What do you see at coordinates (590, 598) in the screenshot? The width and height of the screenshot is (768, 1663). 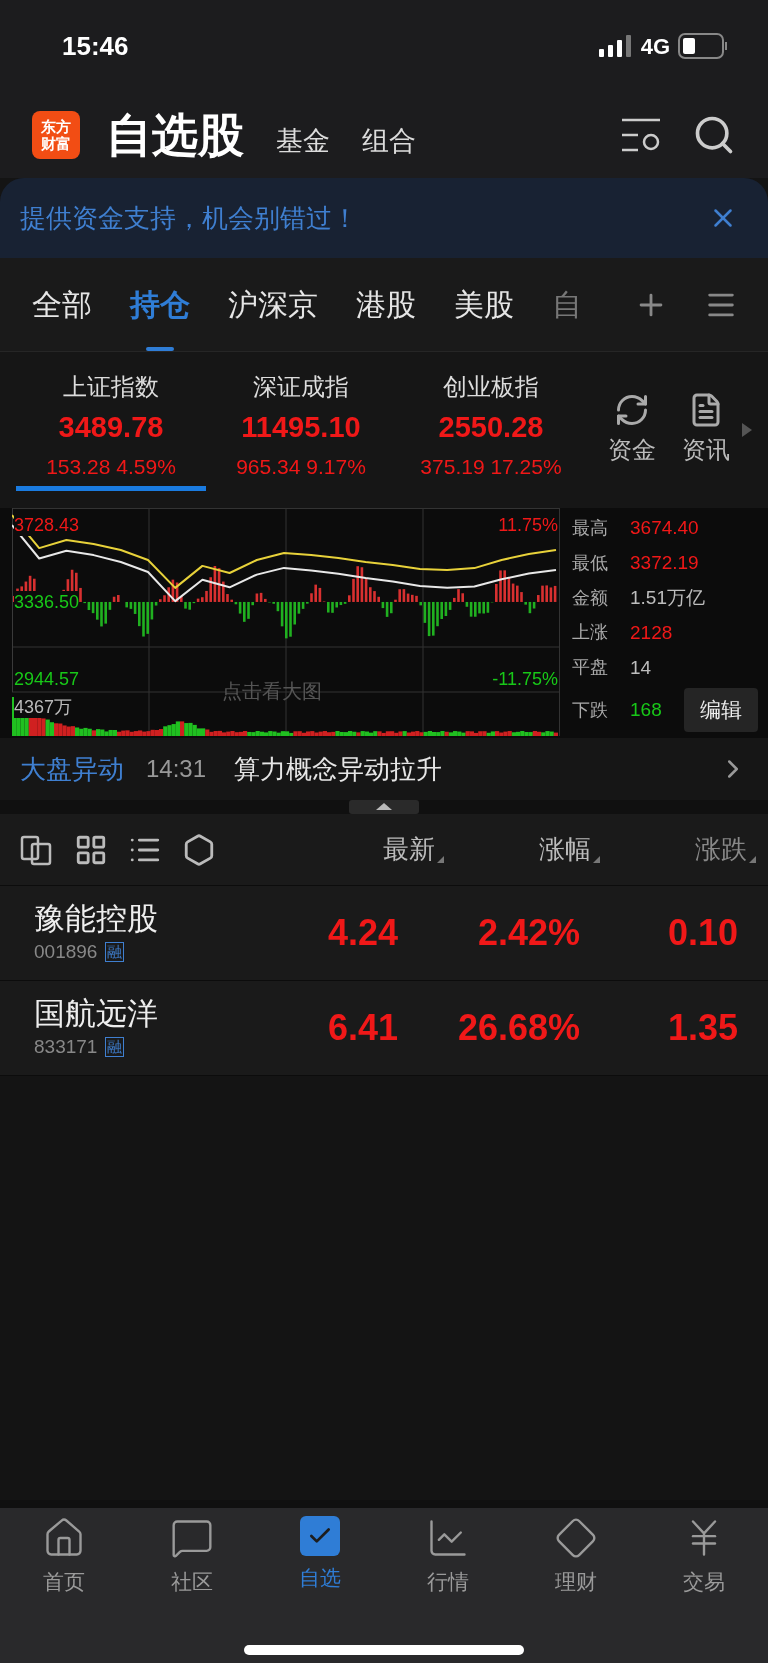 I see `stat-label: 金额` at bounding box center [590, 598].